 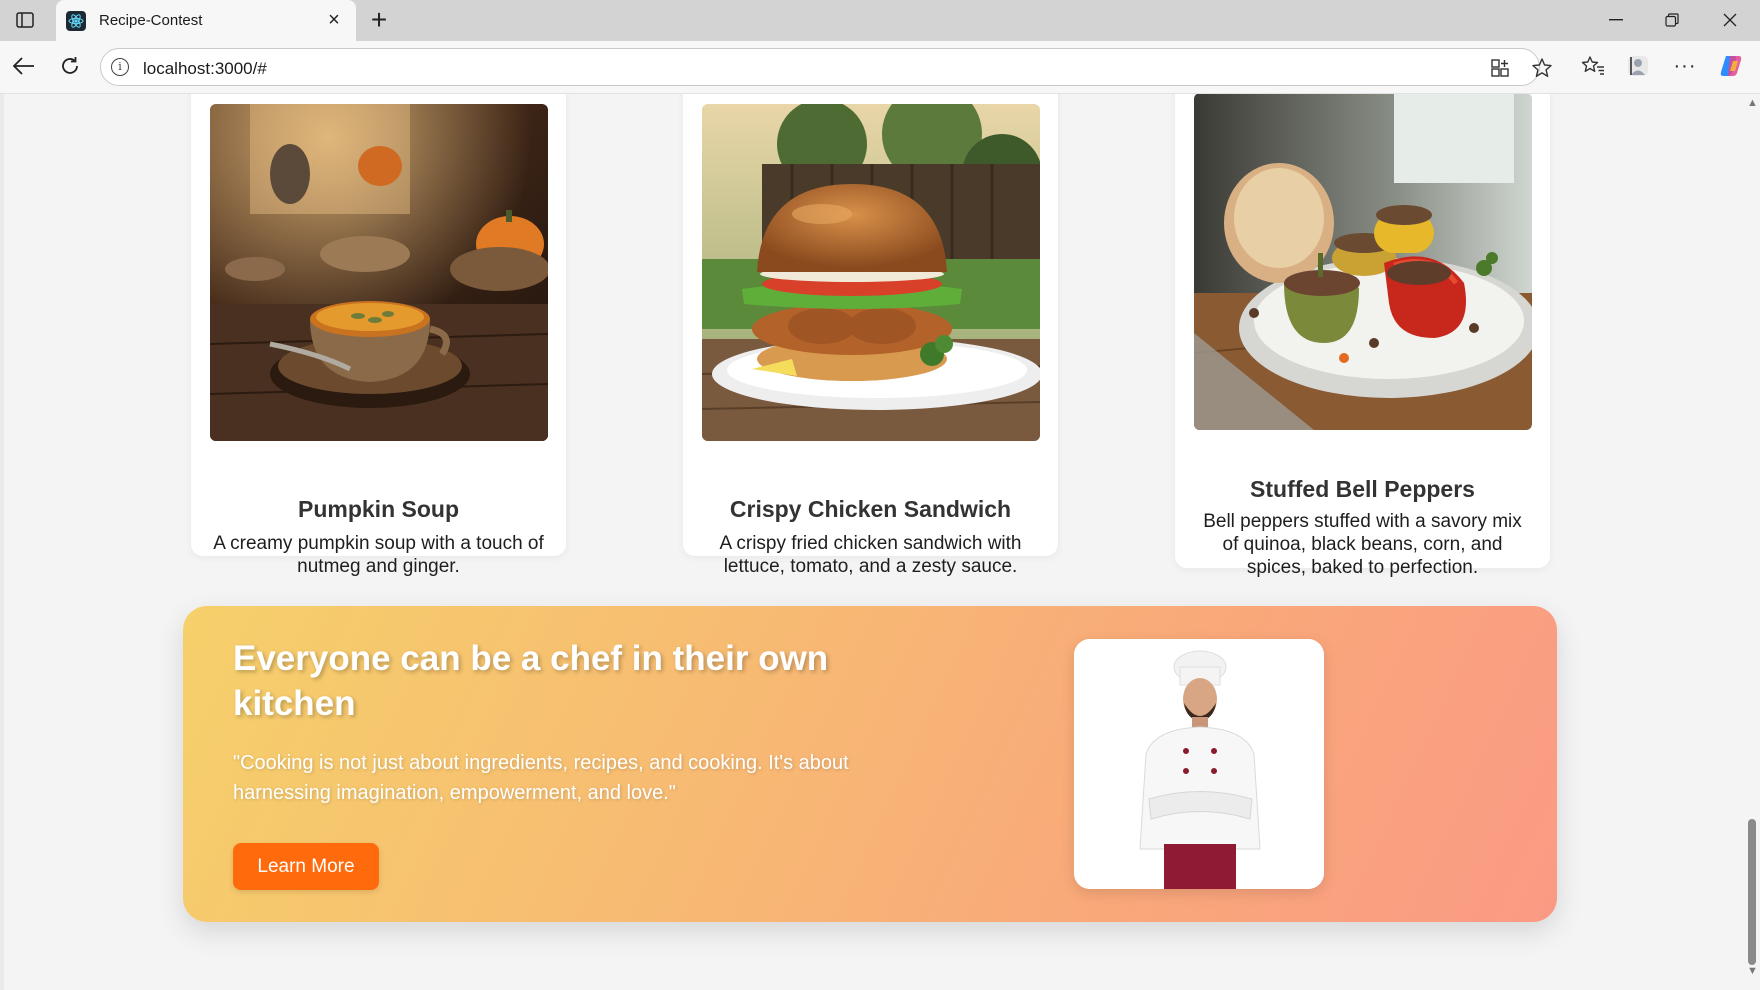 I want to click on tab-strip: Recipe-Contest × +, so click(x=880, y=20).